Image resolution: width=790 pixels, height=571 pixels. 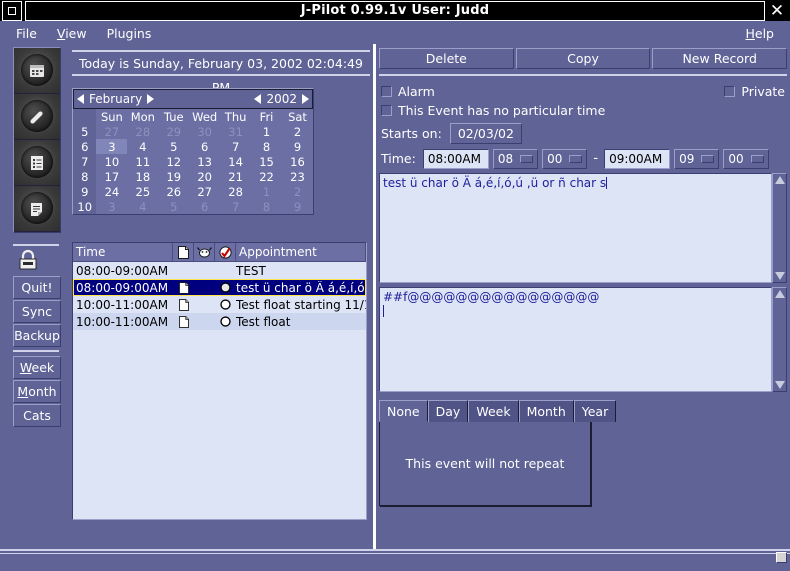 What do you see at coordinates (174, 161) in the screenshot?
I see `calendar-day: 12` at bounding box center [174, 161].